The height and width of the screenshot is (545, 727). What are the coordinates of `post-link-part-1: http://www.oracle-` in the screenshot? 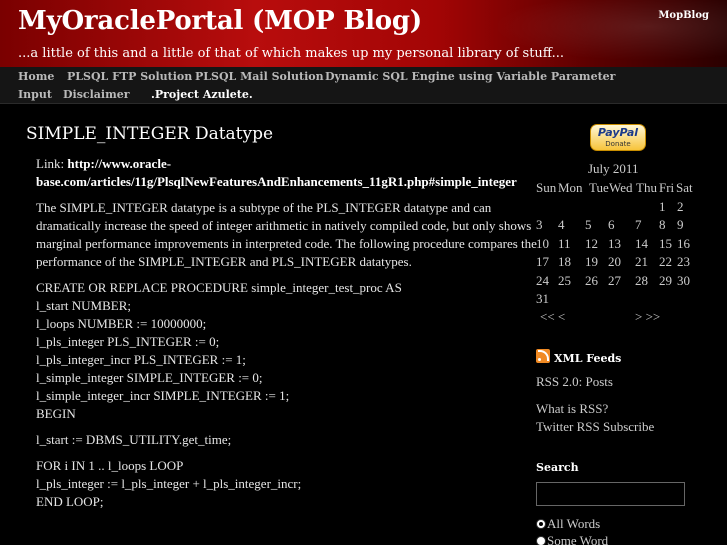 It's located at (119, 163).